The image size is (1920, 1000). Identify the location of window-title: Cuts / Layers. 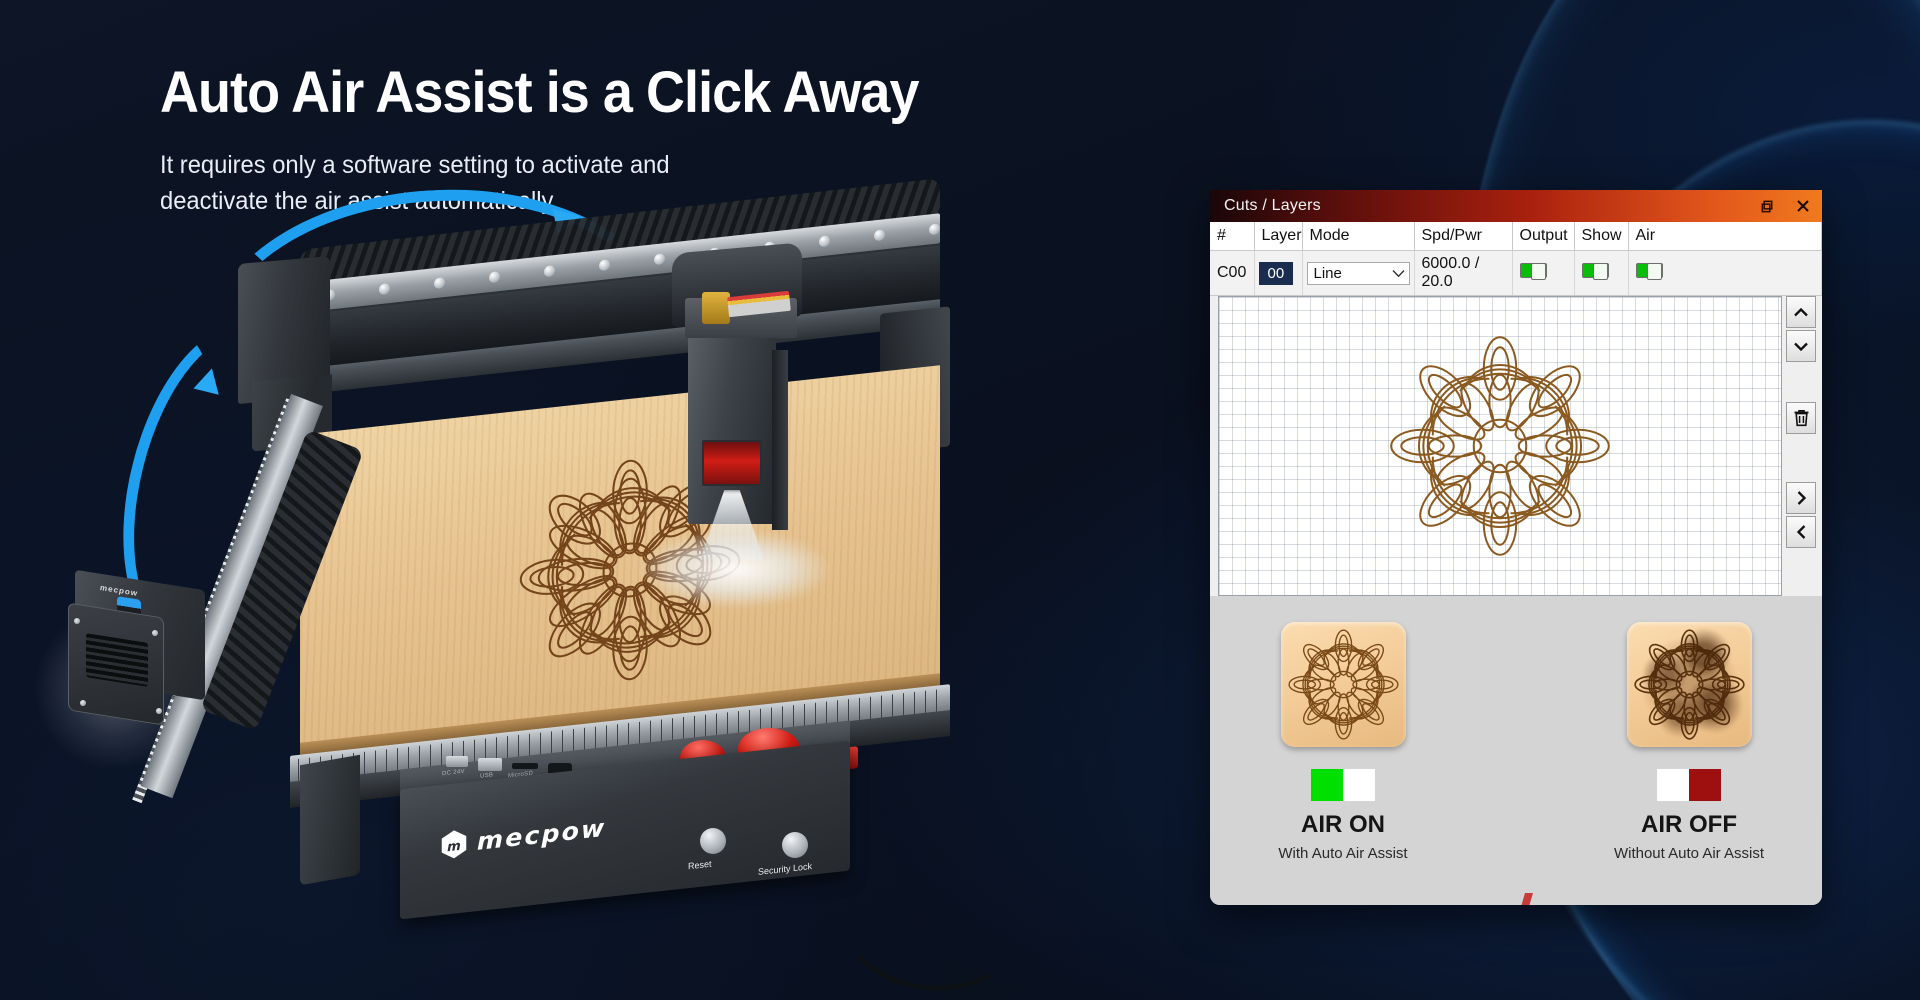
(1272, 205).